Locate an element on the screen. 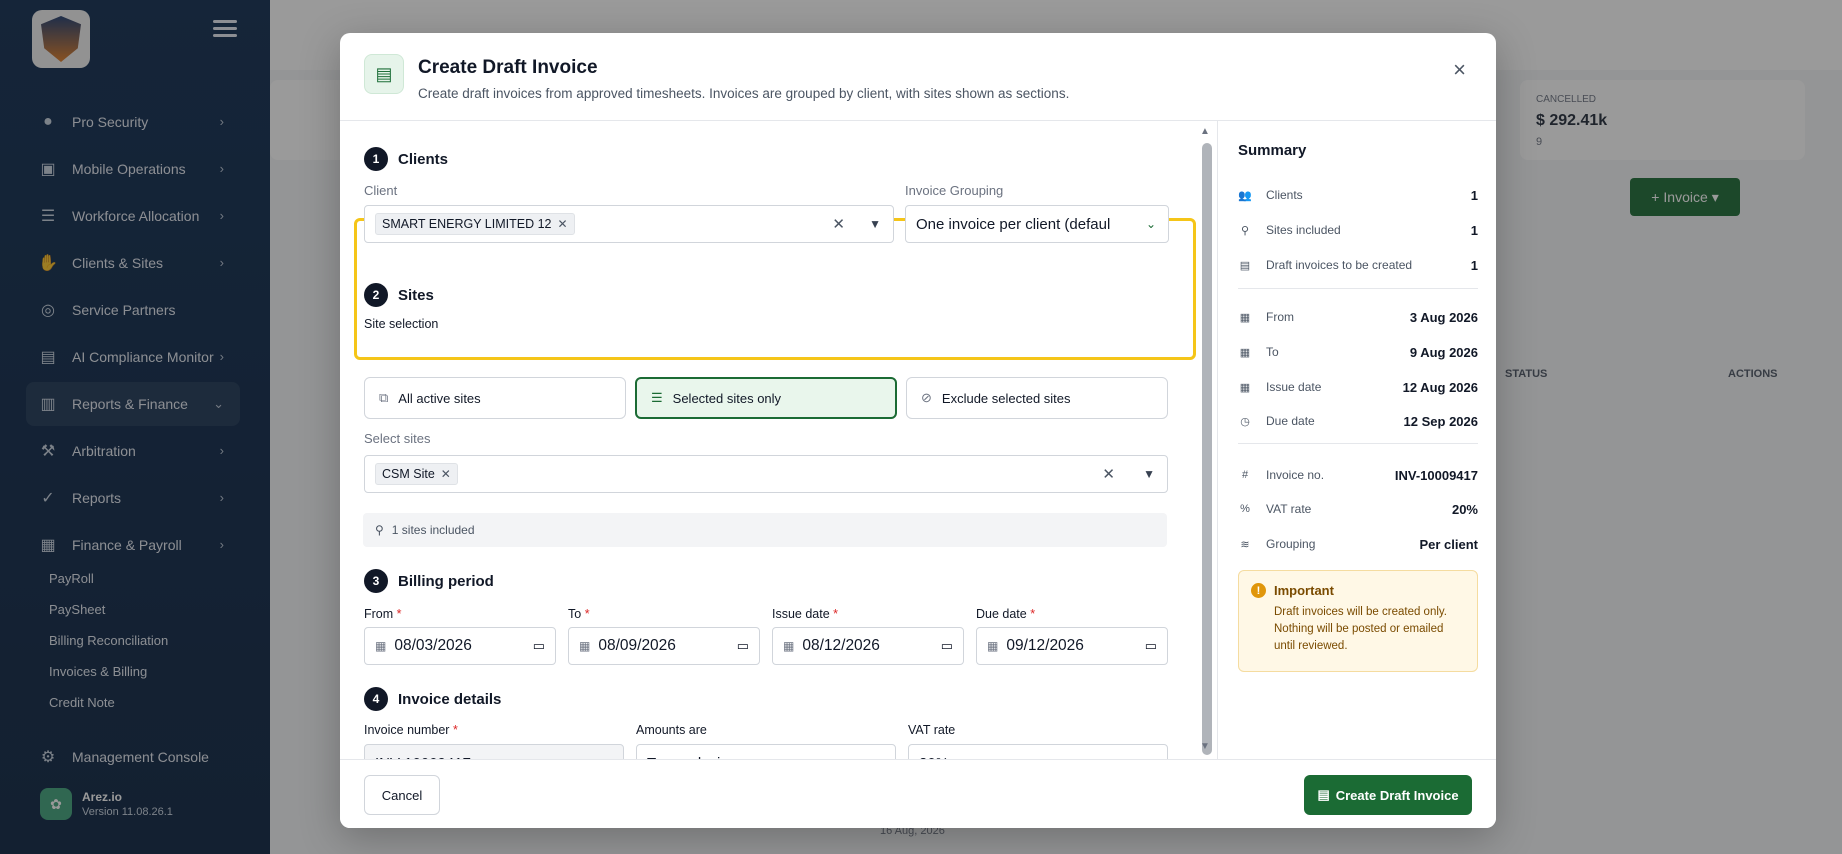  sitemap-icon: ⧉ is located at coordinates (384, 397).